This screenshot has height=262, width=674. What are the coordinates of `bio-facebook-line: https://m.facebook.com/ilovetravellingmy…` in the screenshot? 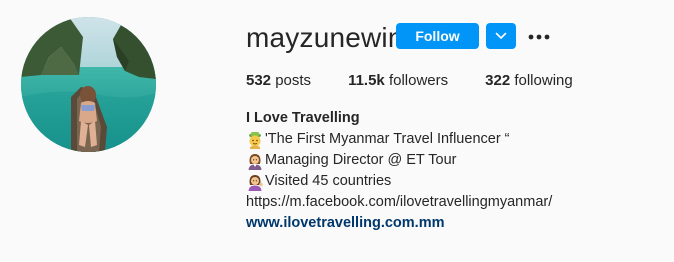 It's located at (456, 202).